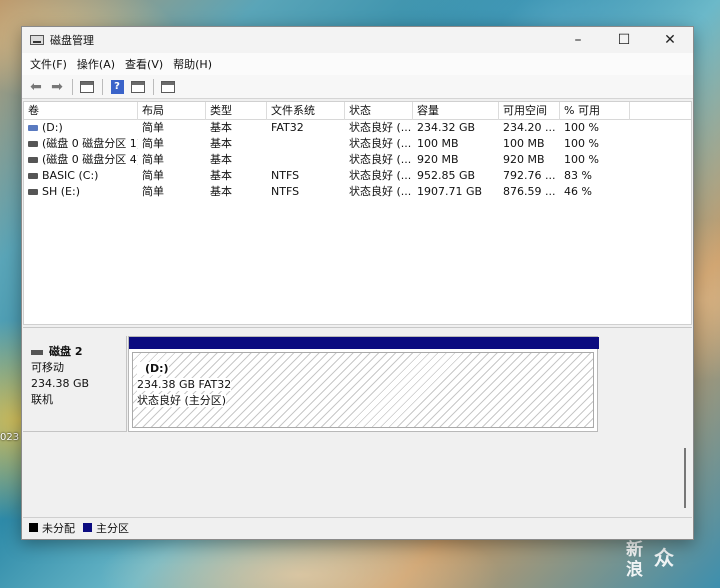 This screenshot has width=720, height=588. Describe the element at coordinates (70, 175) in the screenshot. I see `volume-name: BASIC (C:)` at that location.